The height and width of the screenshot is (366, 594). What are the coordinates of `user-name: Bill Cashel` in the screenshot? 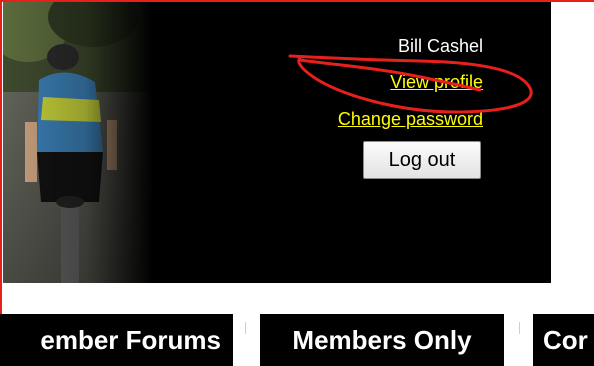 It's located at (440, 46).